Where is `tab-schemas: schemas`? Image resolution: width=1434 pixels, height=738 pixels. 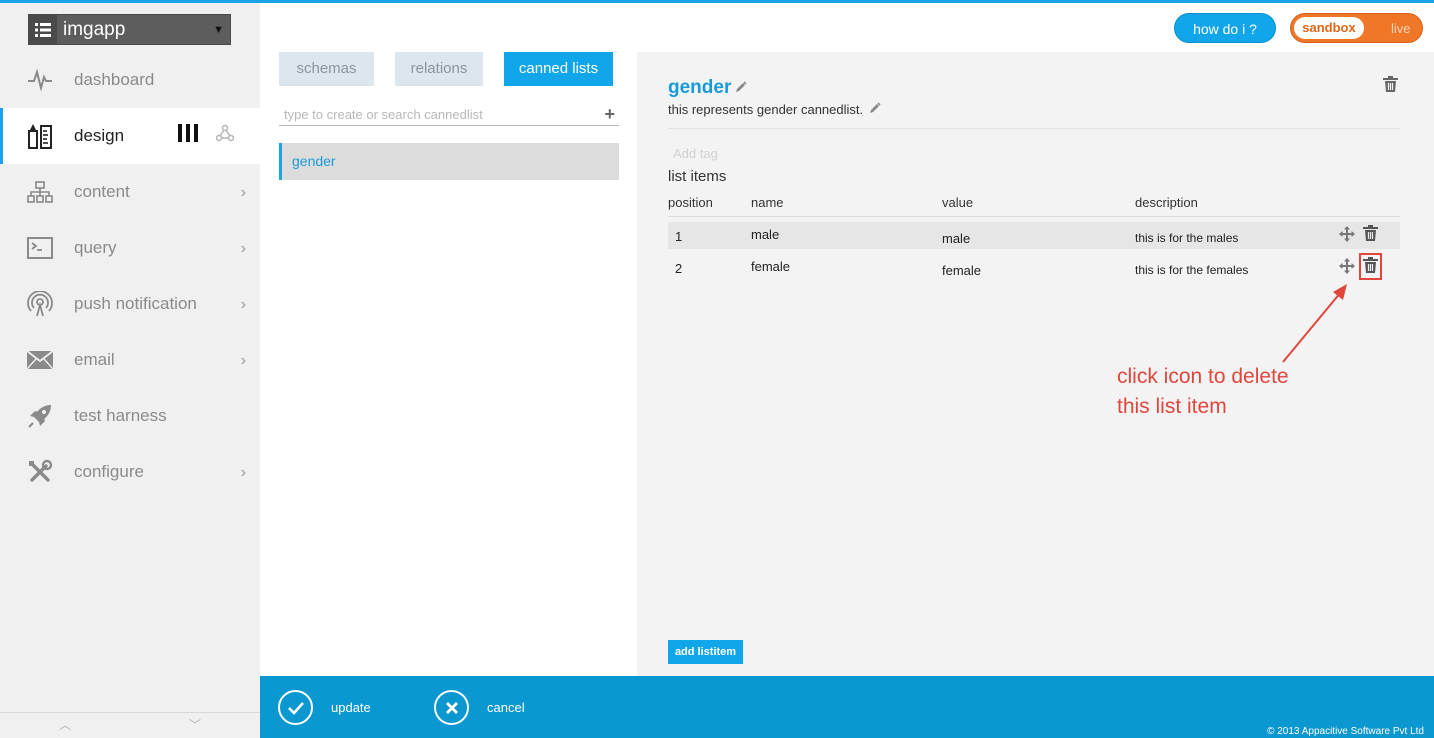
tab-schemas: schemas is located at coordinates (326, 69).